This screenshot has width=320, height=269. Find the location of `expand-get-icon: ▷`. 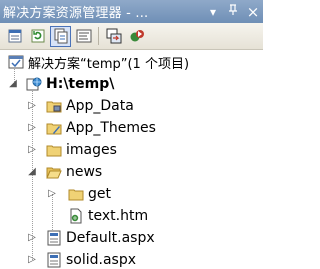

expand-get-icon: ▷ is located at coordinates (52, 194).